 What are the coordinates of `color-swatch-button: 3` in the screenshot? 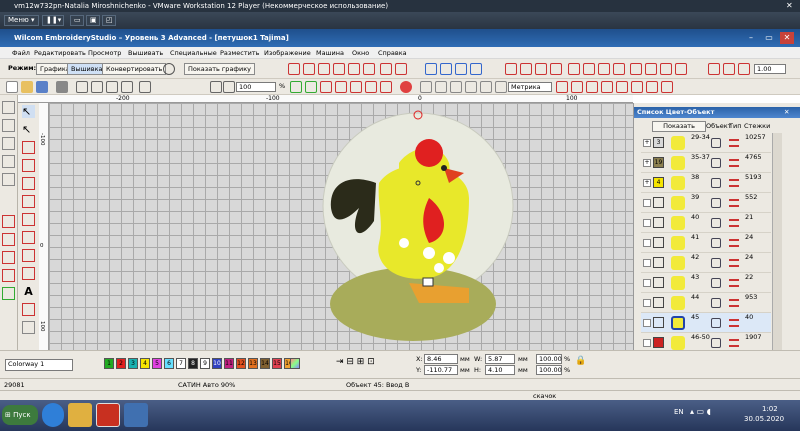 It's located at (133, 363).